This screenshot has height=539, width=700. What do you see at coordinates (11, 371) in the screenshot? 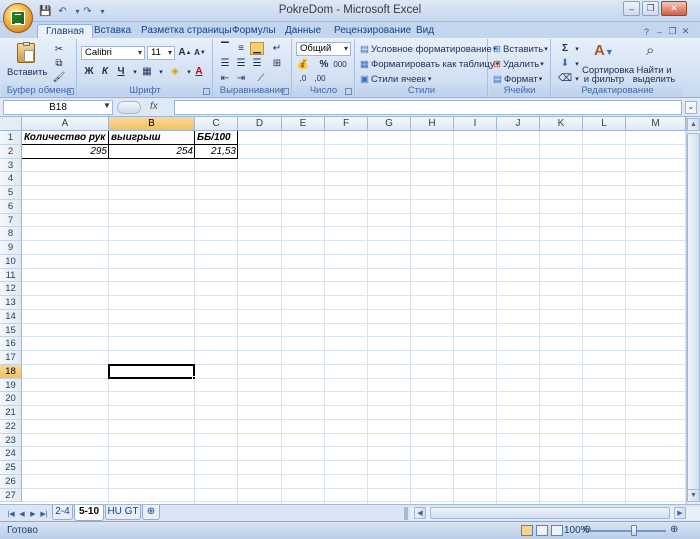
I see `row-header-18: 18` at bounding box center [11, 371].